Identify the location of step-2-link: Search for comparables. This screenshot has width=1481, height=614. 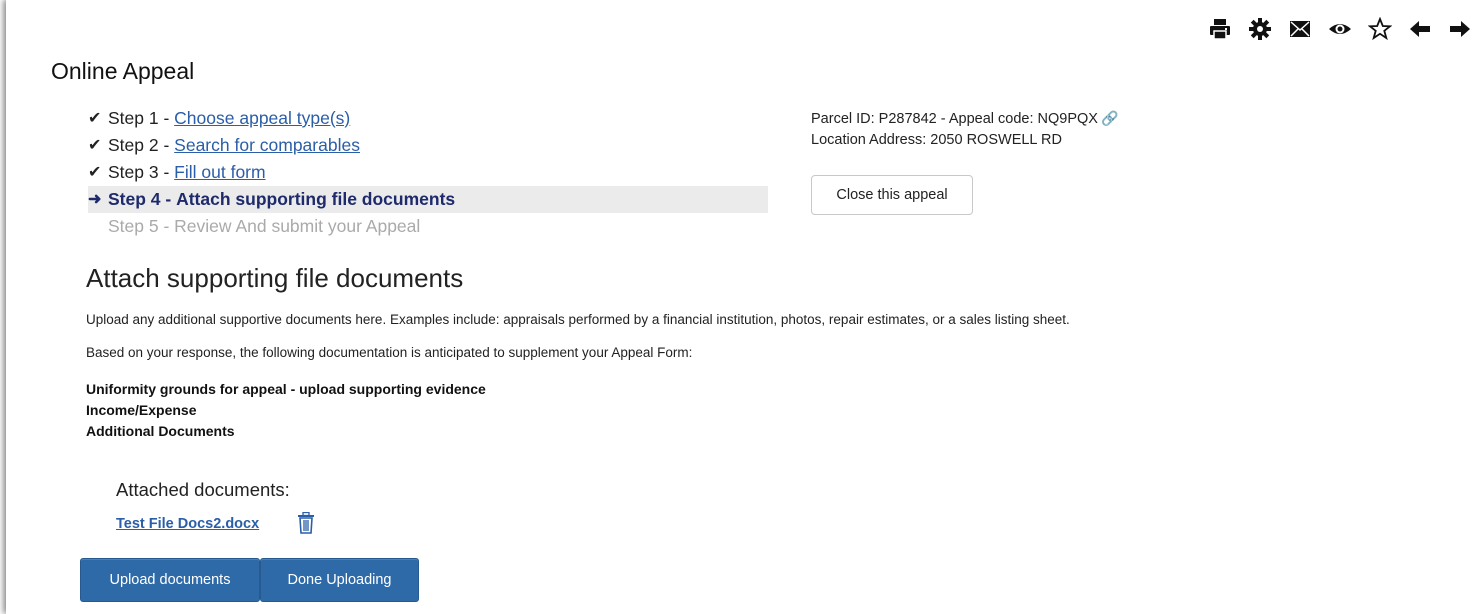
(267, 145).